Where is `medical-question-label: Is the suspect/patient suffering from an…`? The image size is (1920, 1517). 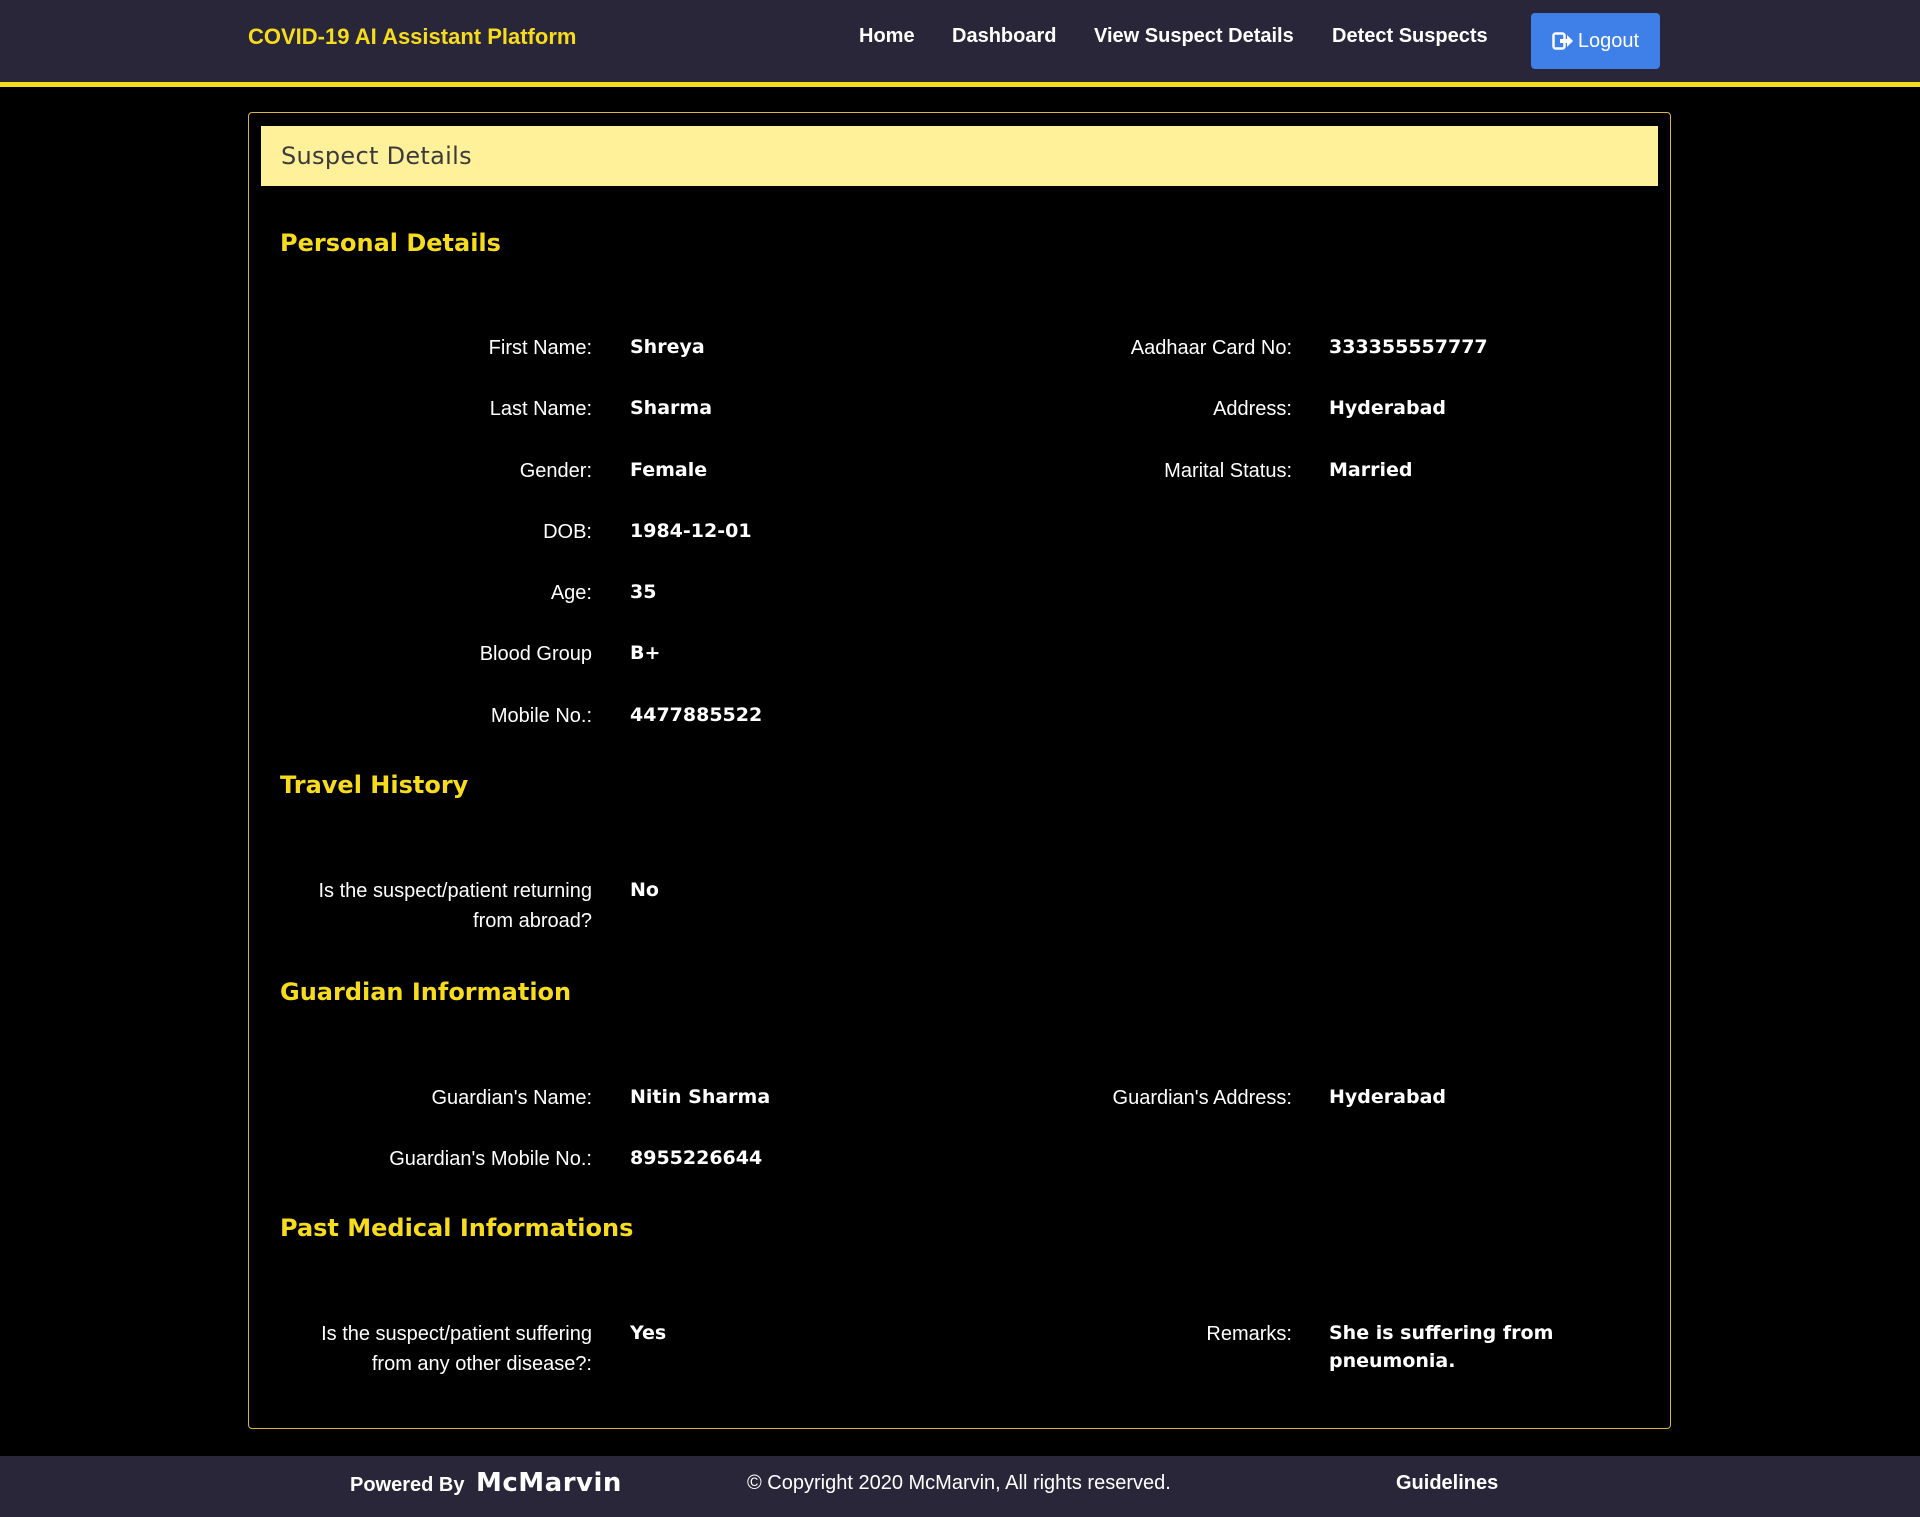 medical-question-label: Is the suspect/patient suffering from an… is located at coordinates (420, 1349).